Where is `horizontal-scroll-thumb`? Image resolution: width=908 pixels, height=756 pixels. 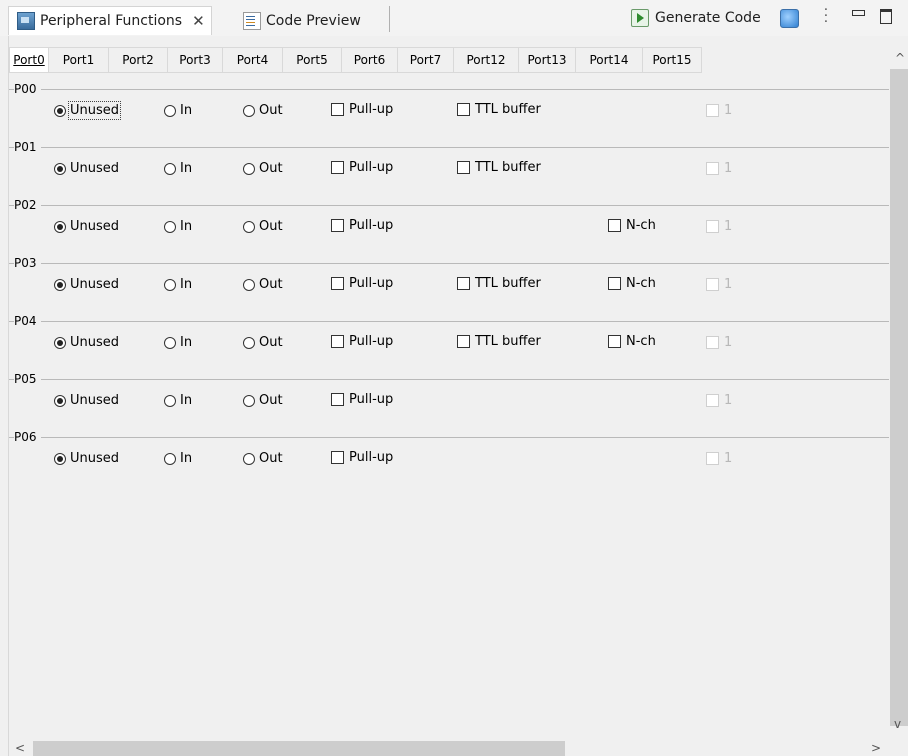 horizontal-scroll-thumb is located at coordinates (299, 748).